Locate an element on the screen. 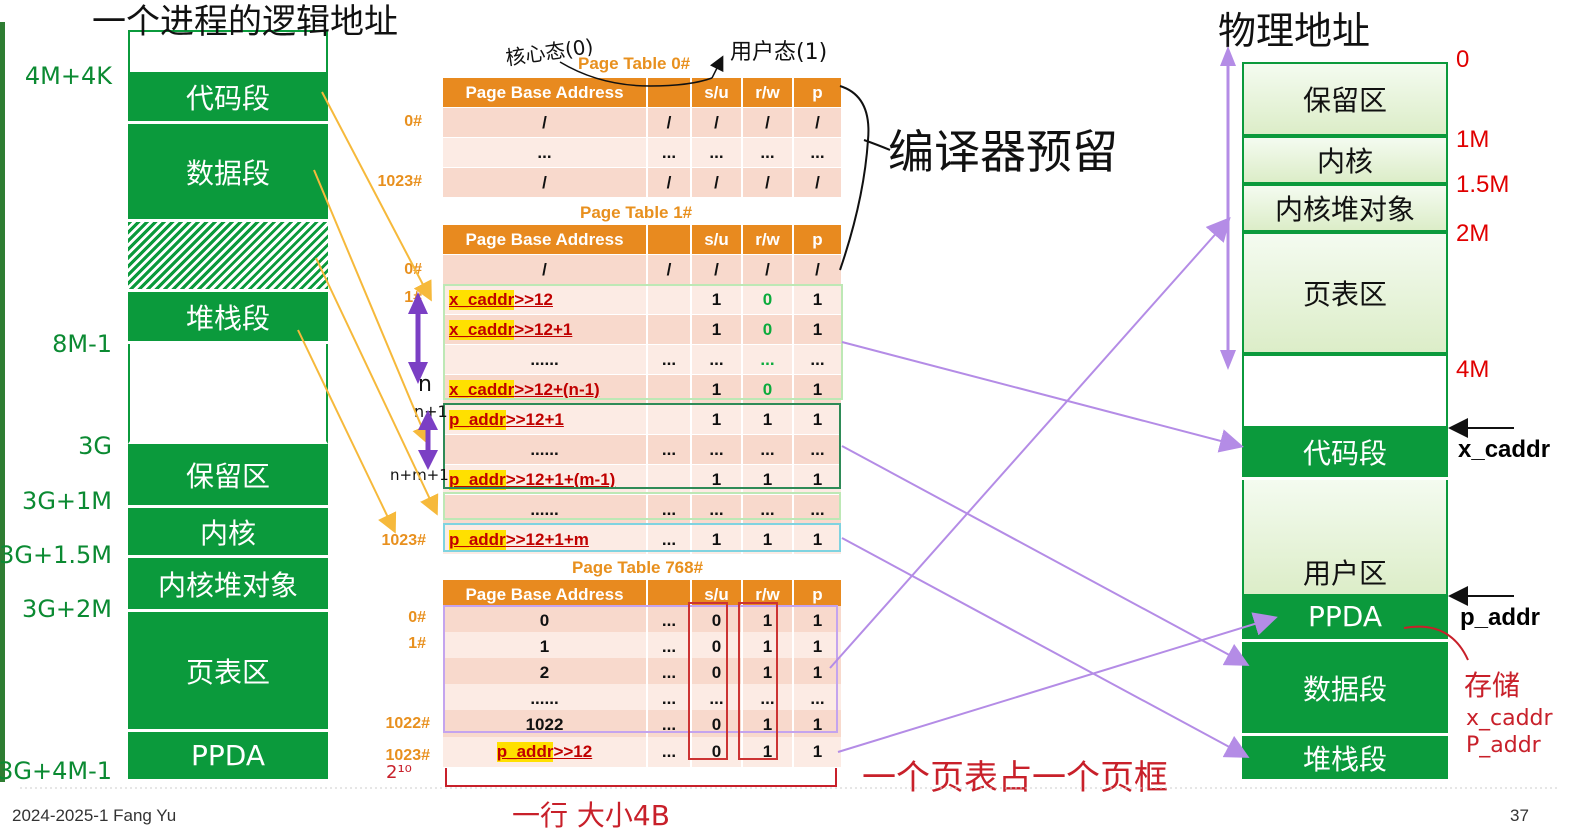 This screenshot has height=834, width=1580. compiler-reserved-brace is located at coordinates (854, 178).